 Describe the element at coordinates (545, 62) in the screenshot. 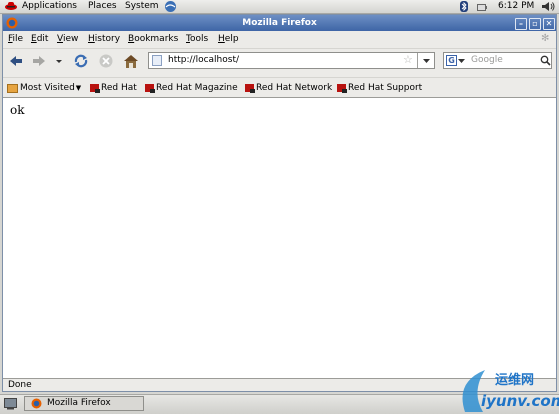

I see `search-magnifier-icon` at that location.